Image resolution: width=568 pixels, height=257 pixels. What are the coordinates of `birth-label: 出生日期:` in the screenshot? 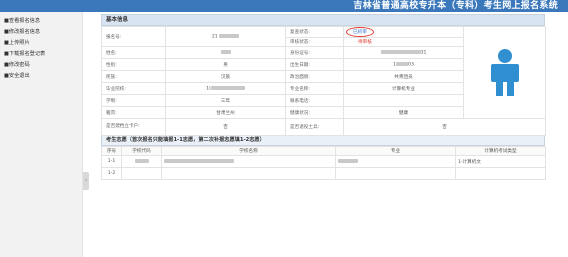 It's located at (314, 64).